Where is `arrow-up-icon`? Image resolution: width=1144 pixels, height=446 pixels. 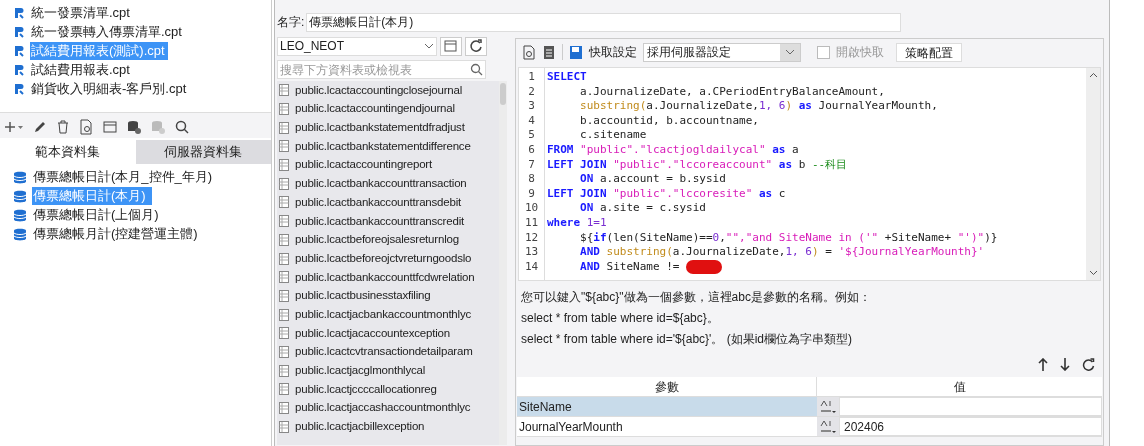
arrow-up-icon is located at coordinates (1043, 364).